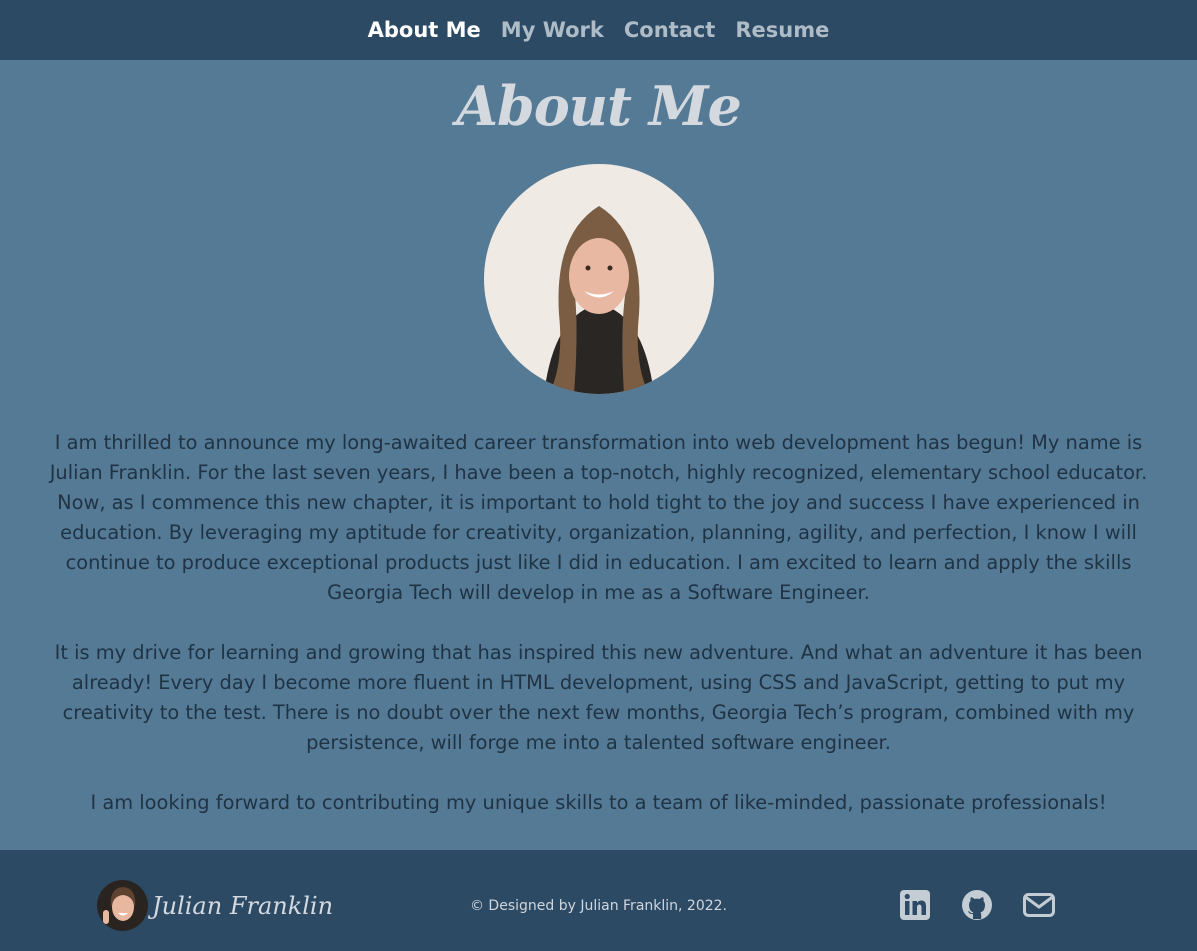 The image size is (1197, 951). What do you see at coordinates (424, 30) in the screenshot?
I see `nav-link-about-me: About Me` at bounding box center [424, 30].